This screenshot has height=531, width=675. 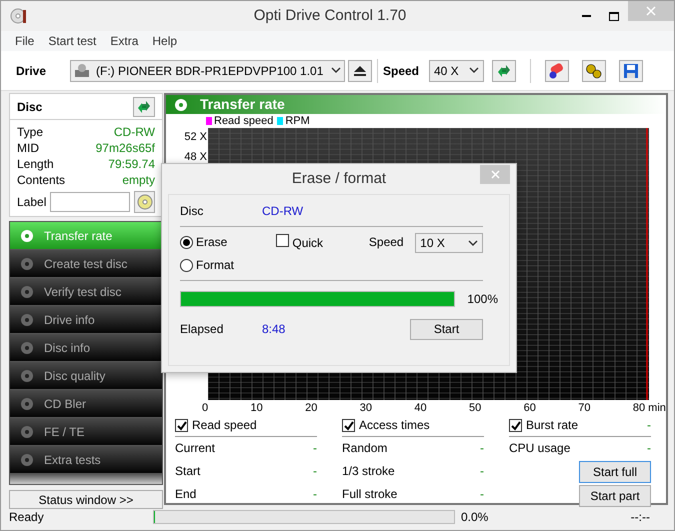 I want to click on stat-label: End, so click(x=185, y=494).